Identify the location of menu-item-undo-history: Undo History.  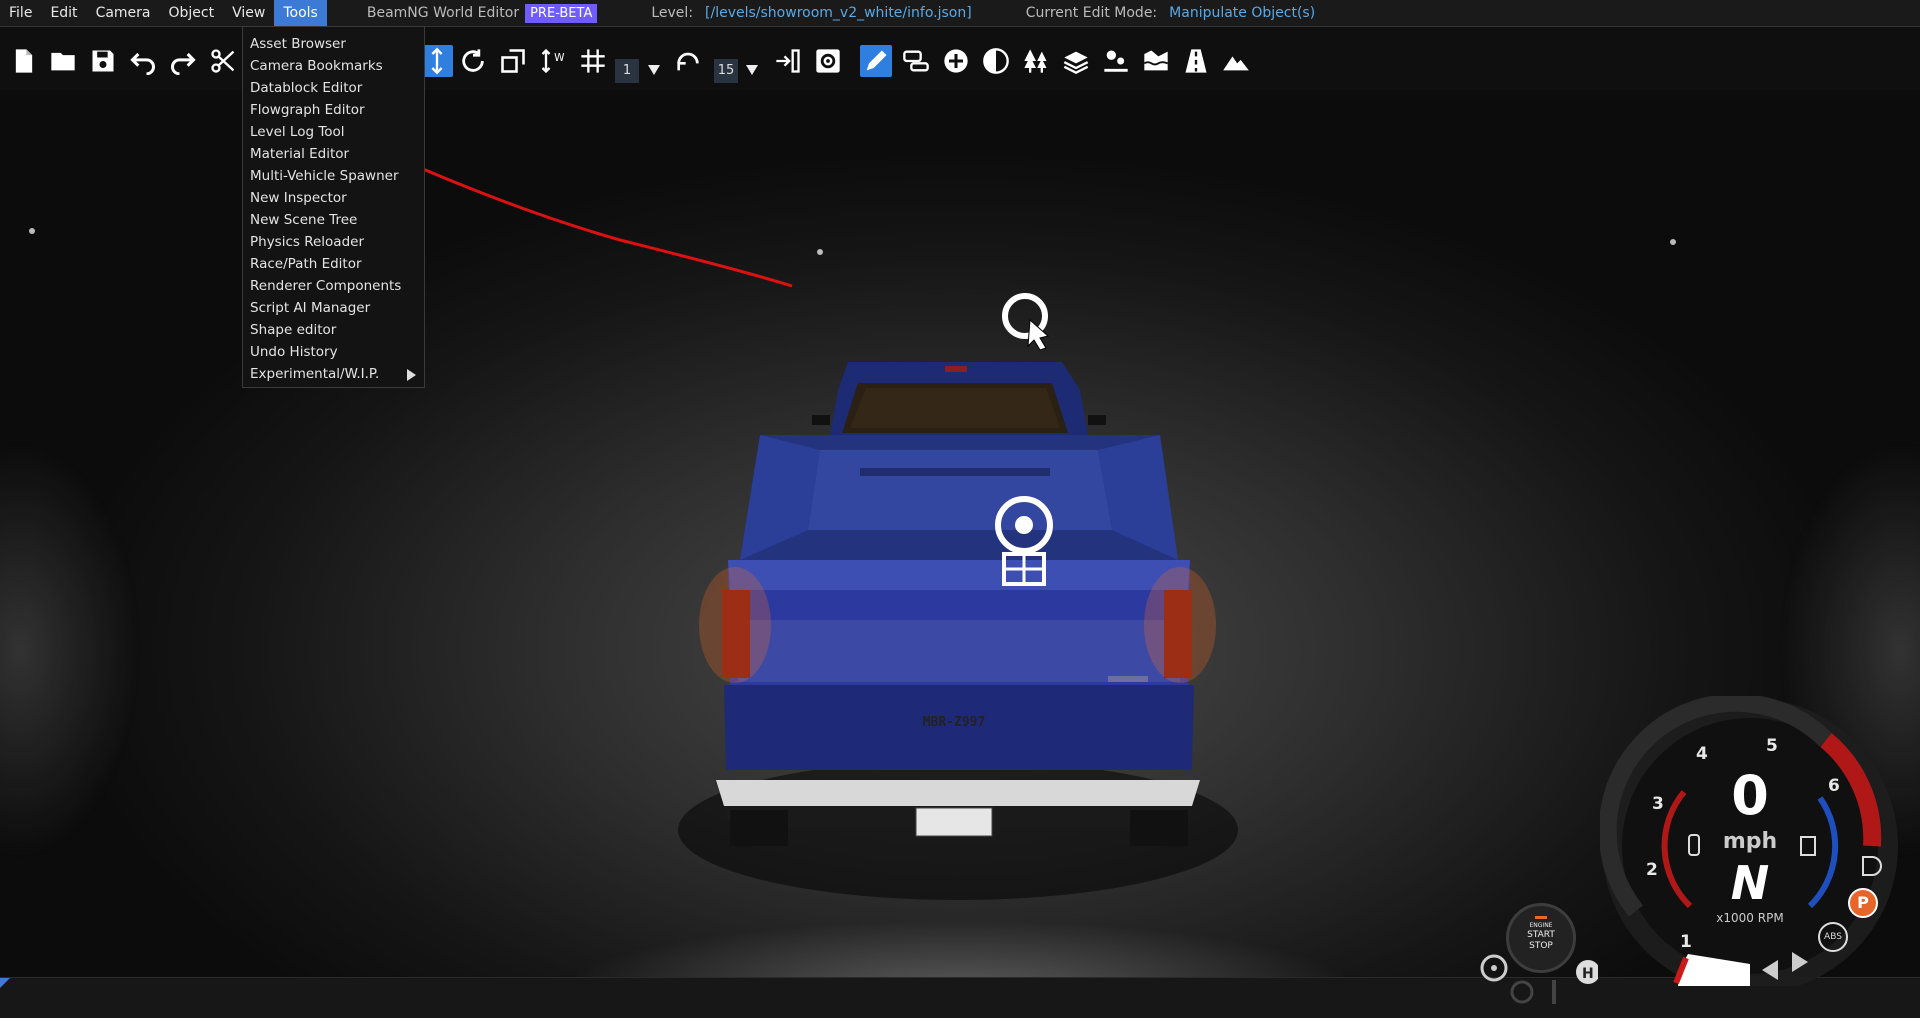
(333, 352).